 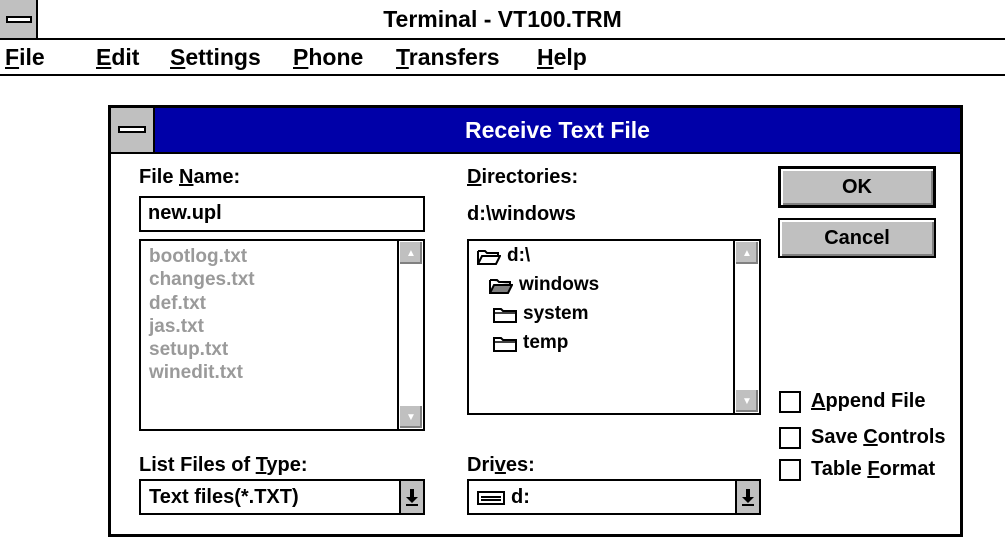 What do you see at coordinates (202, 256) in the screenshot?
I see `list-item: bootlog.txt` at bounding box center [202, 256].